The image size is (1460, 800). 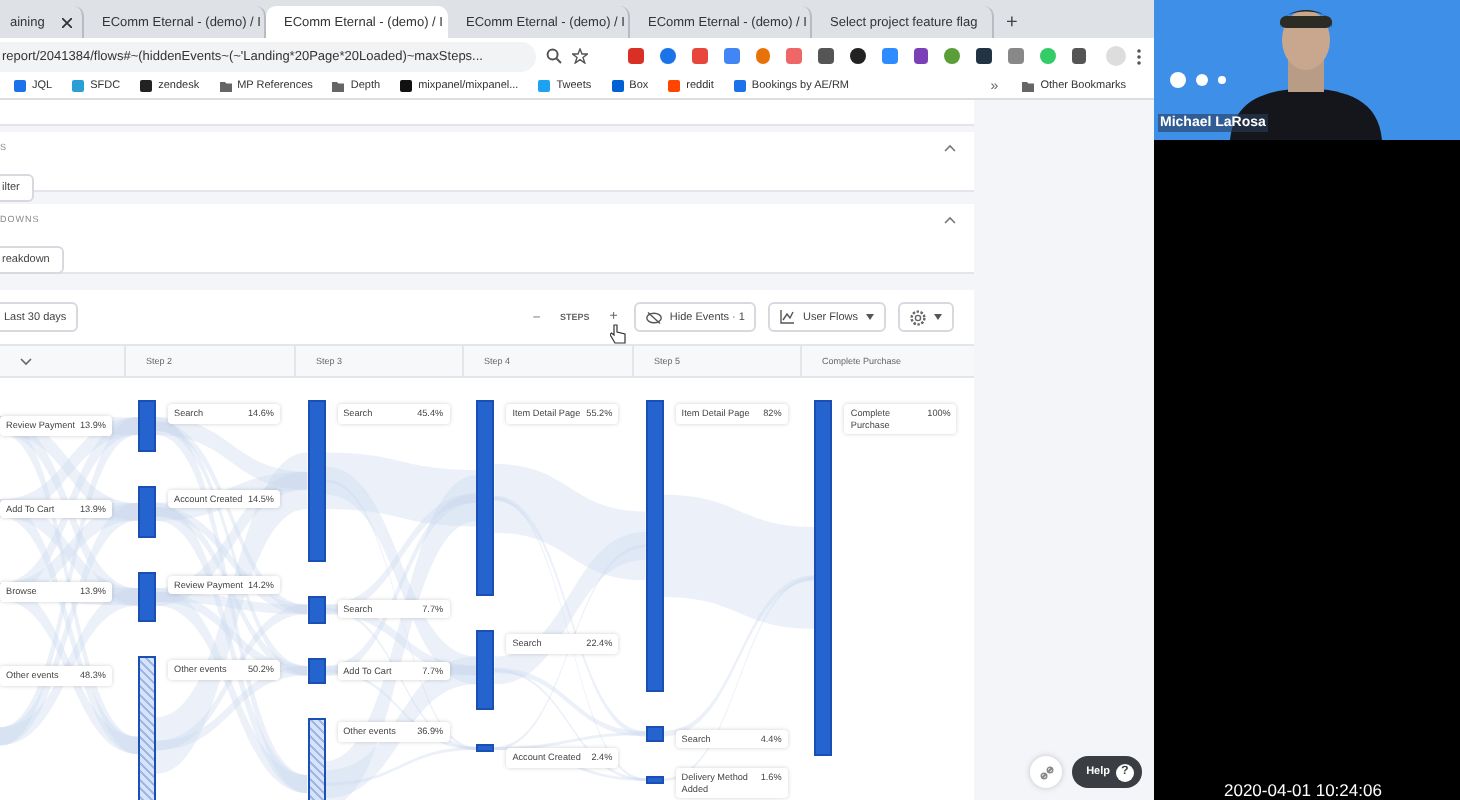 What do you see at coordinates (1012, 23) in the screenshot?
I see `new-tab-button: +` at bounding box center [1012, 23].